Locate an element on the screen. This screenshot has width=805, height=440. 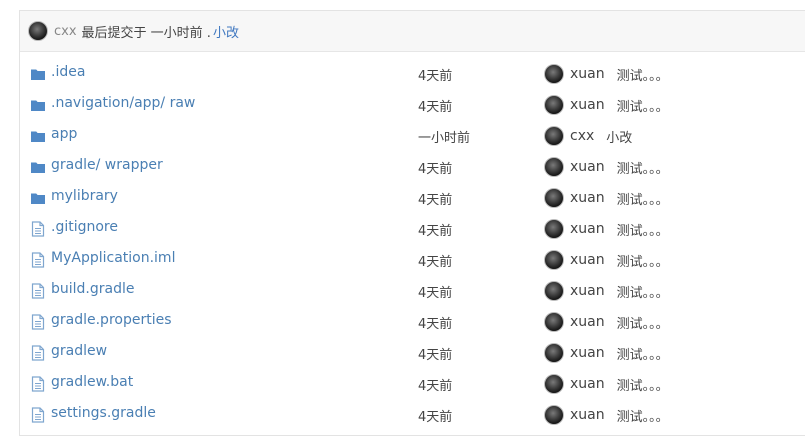
file-name-link: .navigation/app/ raw is located at coordinates (123, 103).